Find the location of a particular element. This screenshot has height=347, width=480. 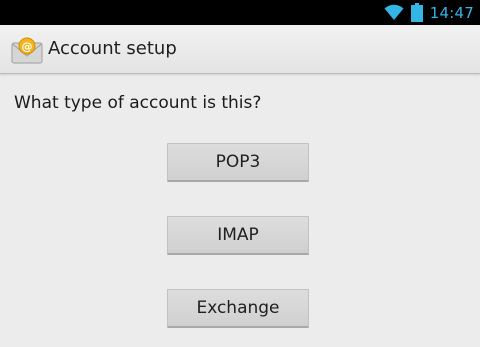

battery-icon is located at coordinates (416, 12).